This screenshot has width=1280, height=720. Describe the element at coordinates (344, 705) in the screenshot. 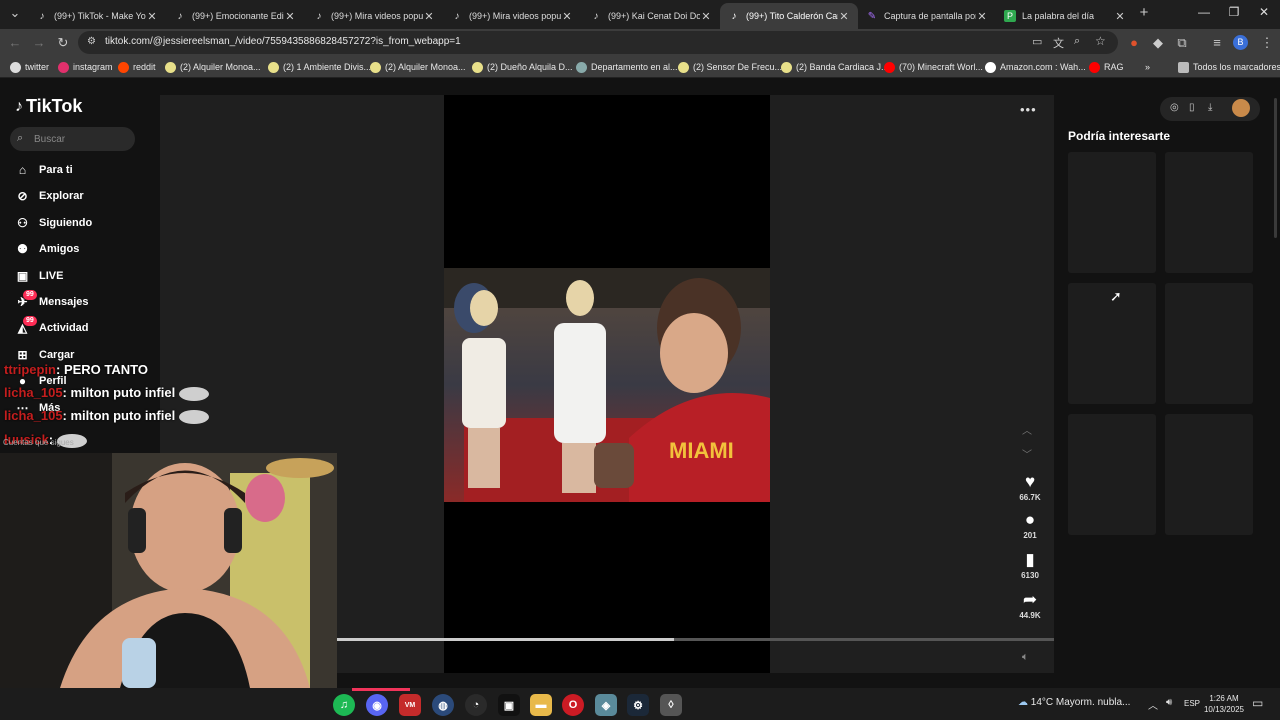

I see `spotify-icon: ♫` at that location.